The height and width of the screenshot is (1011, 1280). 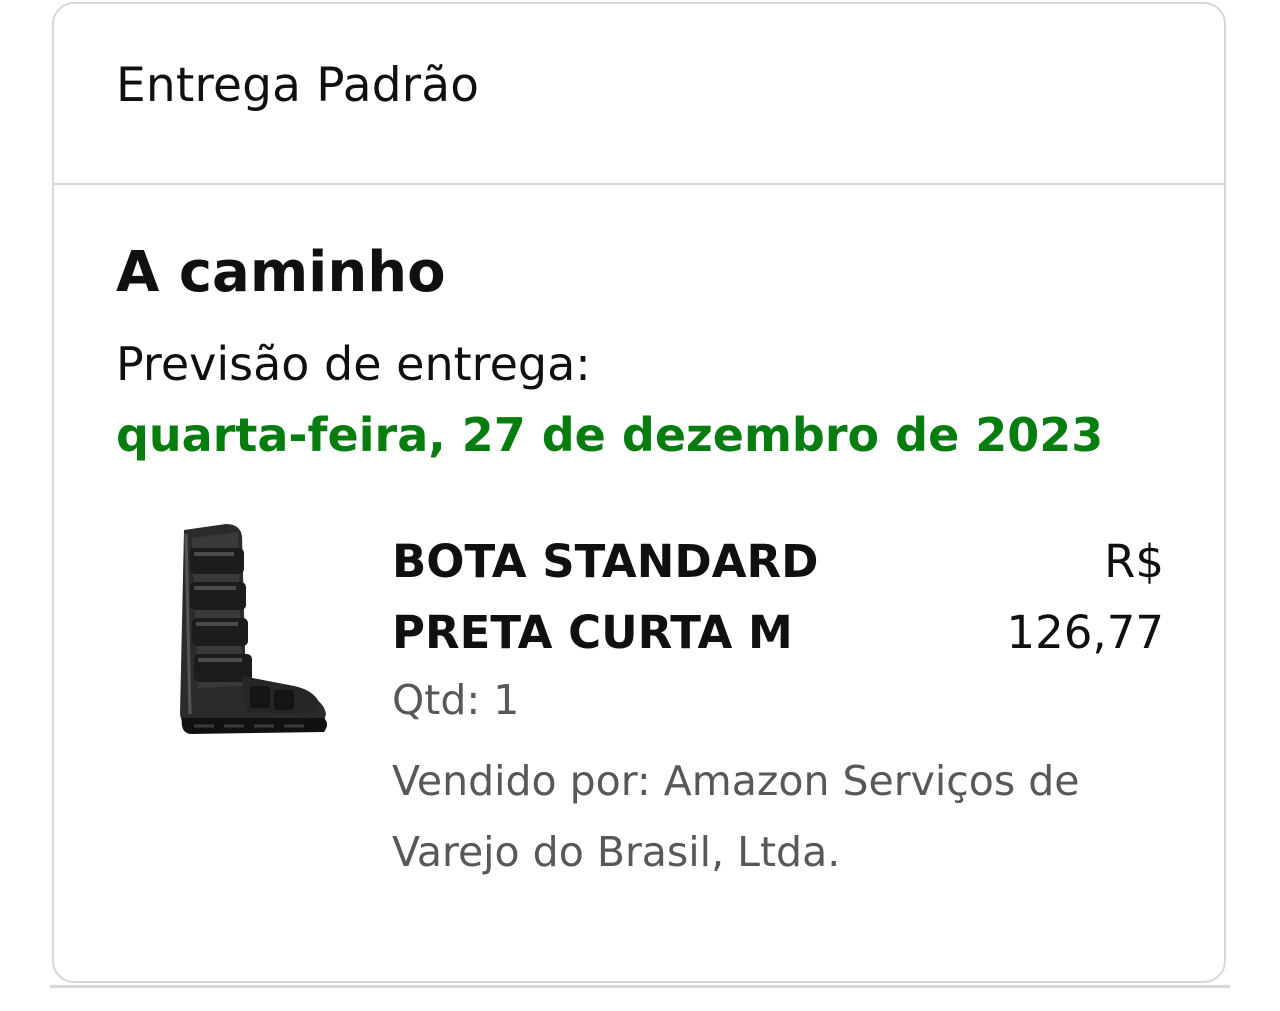 I want to click on price-value: 126,77, so click(x=1085, y=632).